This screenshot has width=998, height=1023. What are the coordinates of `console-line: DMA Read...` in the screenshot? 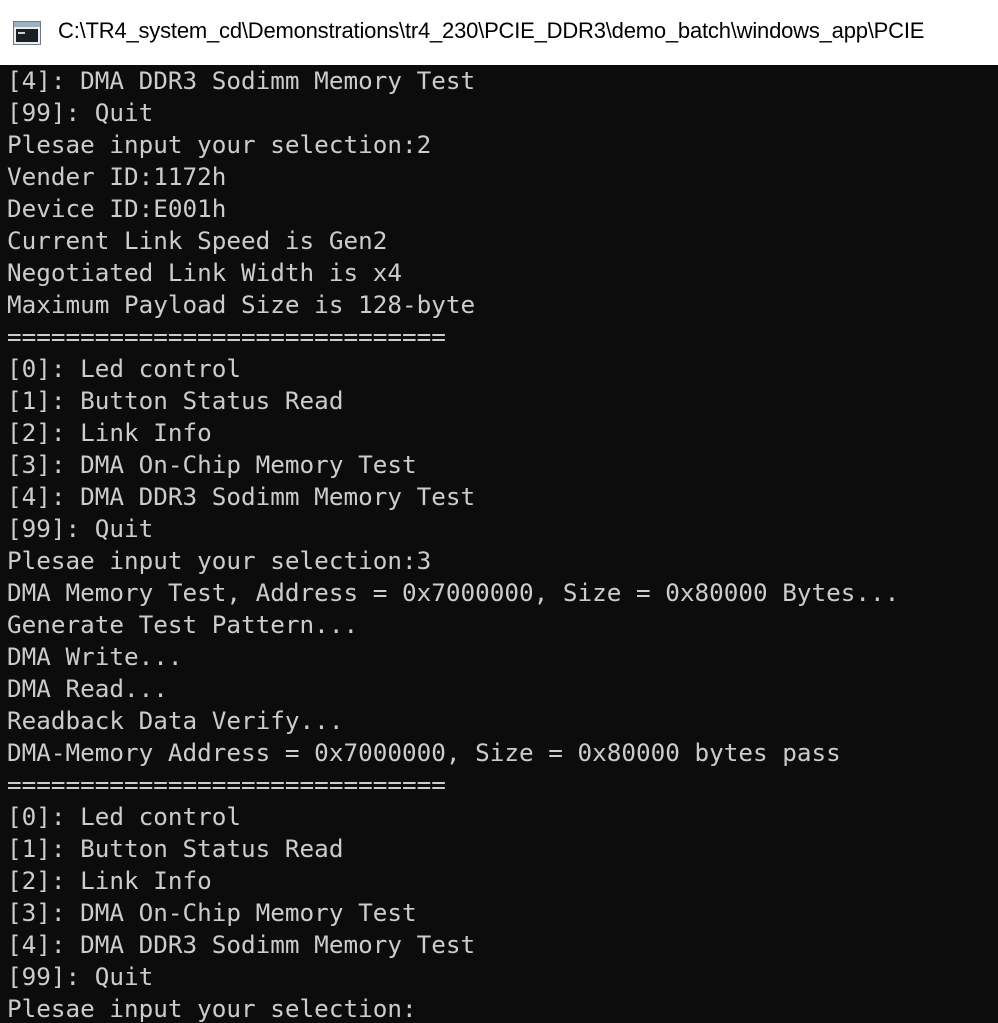 It's located at (87, 688).